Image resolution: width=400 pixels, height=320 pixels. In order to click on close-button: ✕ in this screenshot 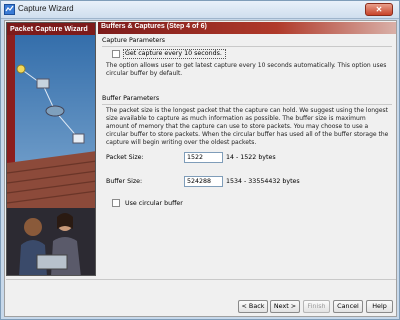, I will do `click(379, 9)`.